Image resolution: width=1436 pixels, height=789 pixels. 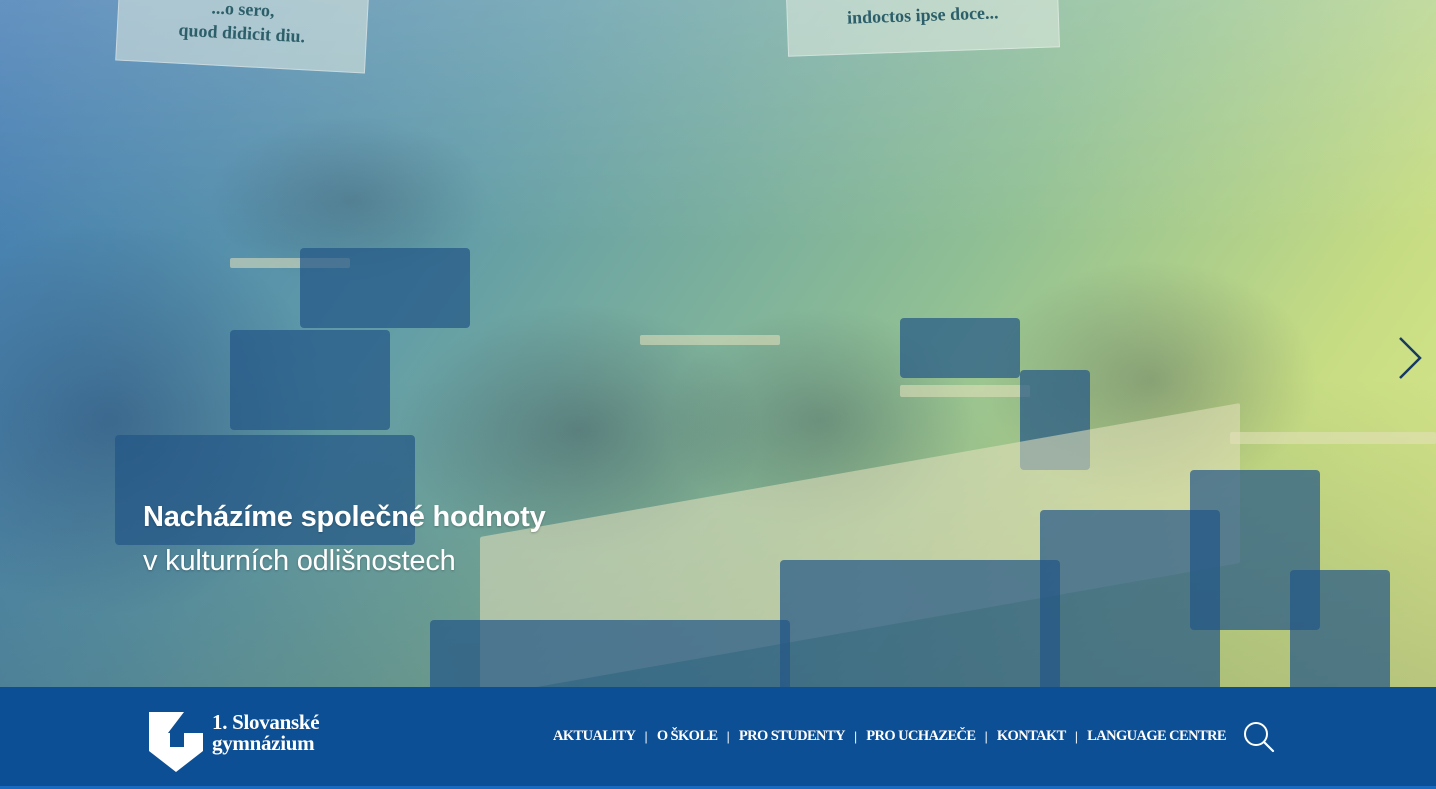 I want to click on site-logo: 1. Slovanské gymnázium, so click(x=248, y=741).